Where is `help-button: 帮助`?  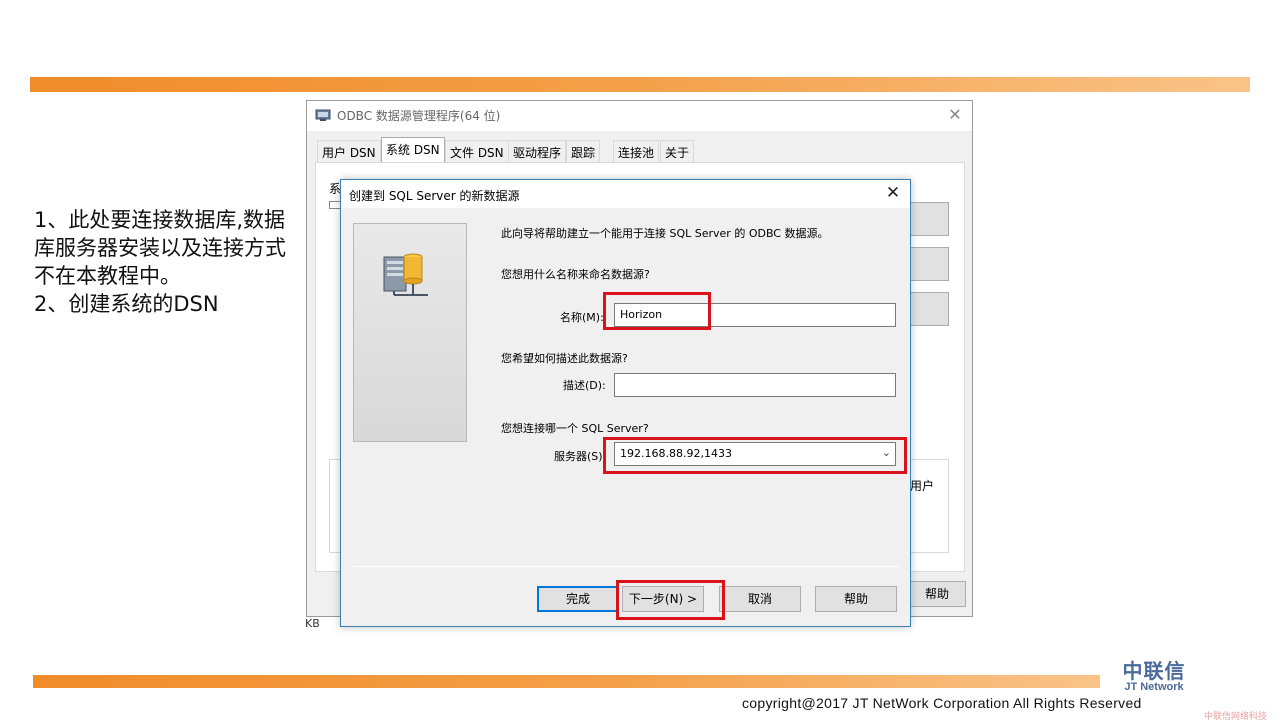 help-button: 帮助 is located at coordinates (856, 599).